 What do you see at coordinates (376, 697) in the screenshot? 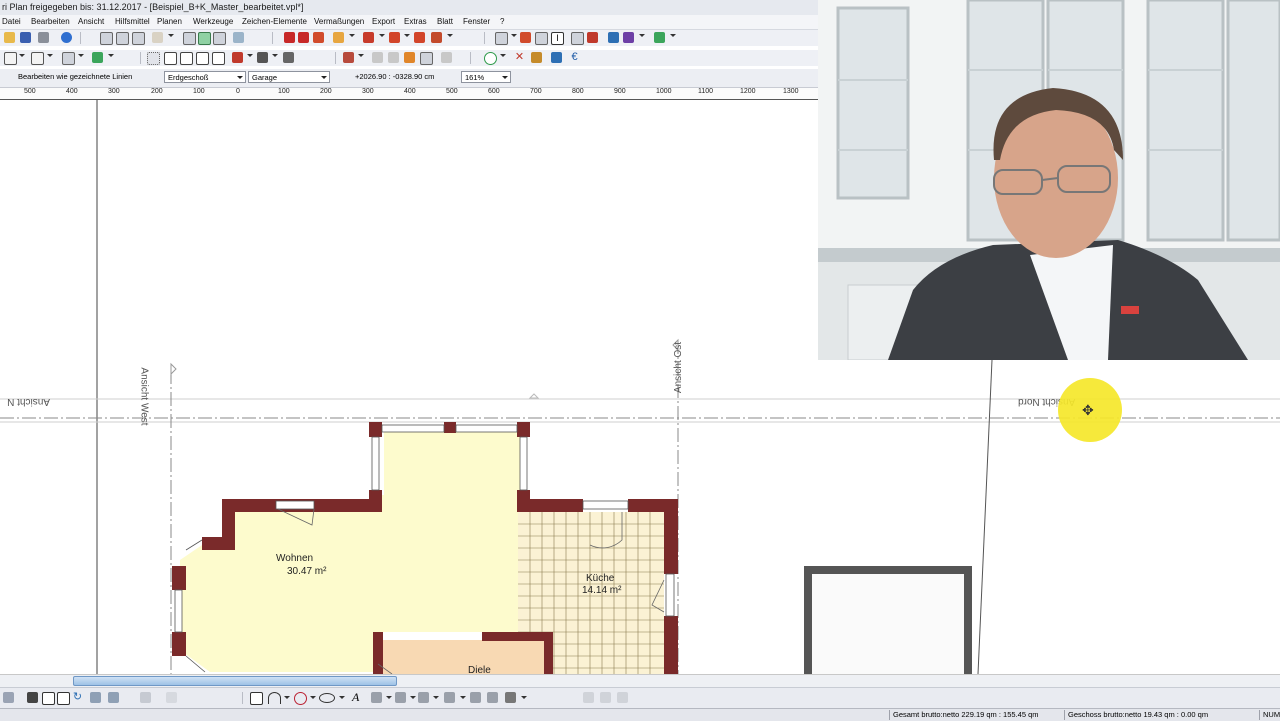
I see `polyline-icon` at bounding box center [376, 697].